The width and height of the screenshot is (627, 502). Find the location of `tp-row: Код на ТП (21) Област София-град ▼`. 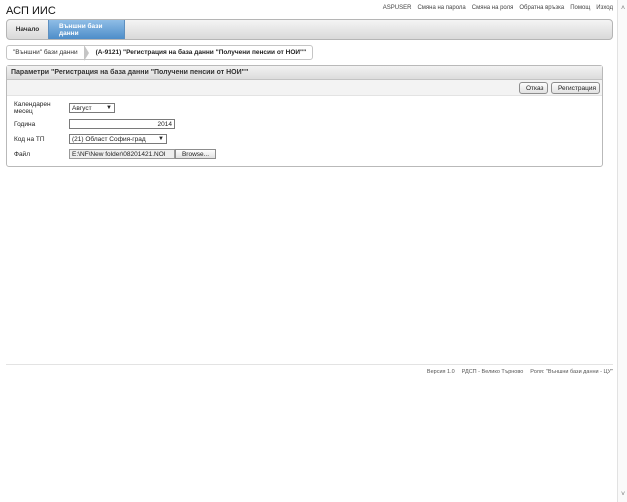

tp-row: Код на ТП (21) Област София-град ▼ is located at coordinates (90, 139).